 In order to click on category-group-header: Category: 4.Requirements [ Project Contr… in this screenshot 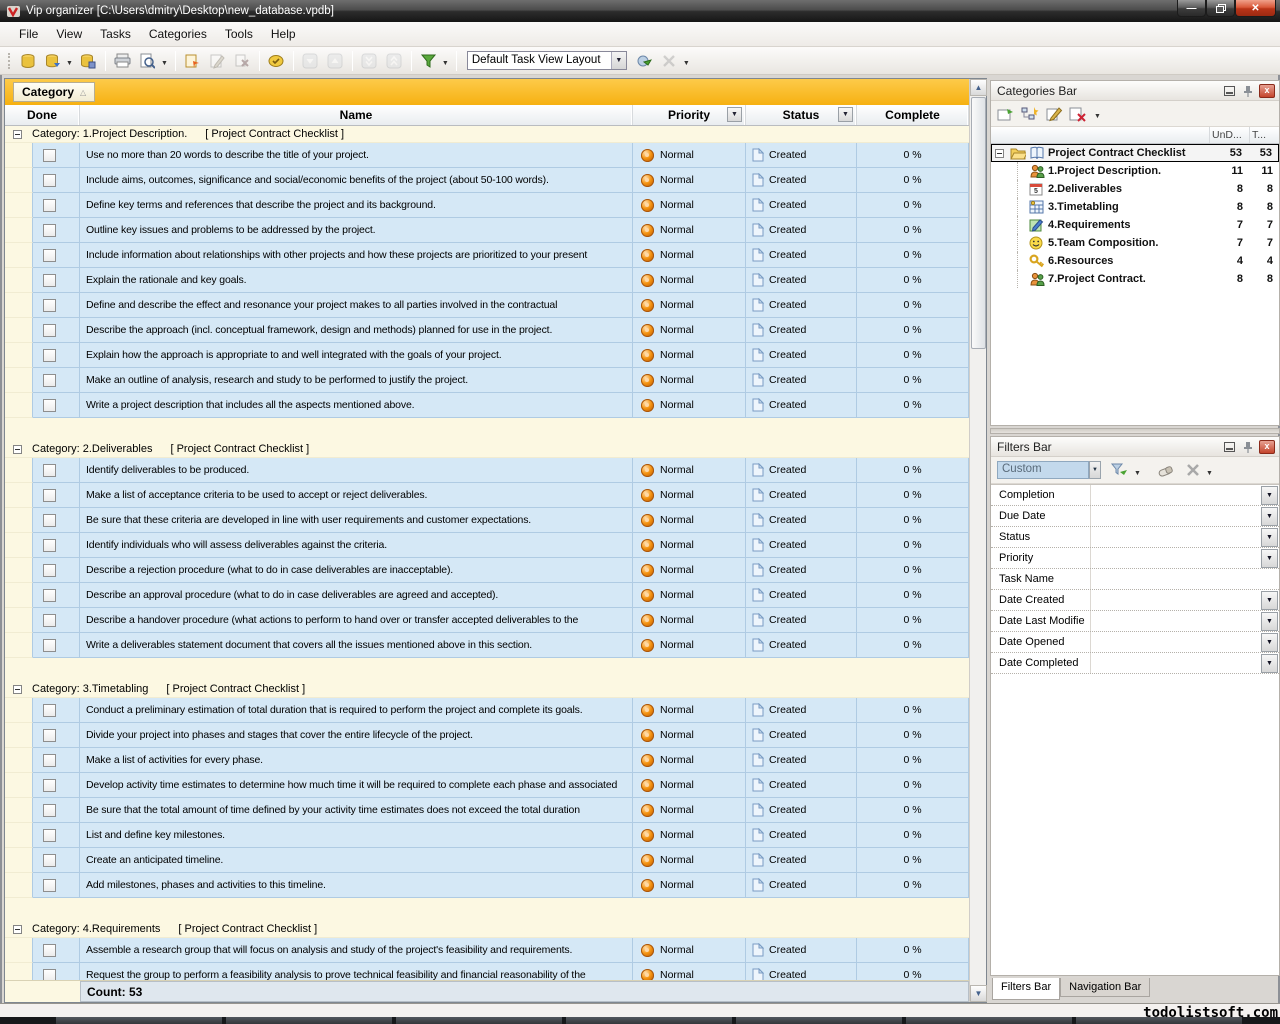, I will do `click(495, 929)`.